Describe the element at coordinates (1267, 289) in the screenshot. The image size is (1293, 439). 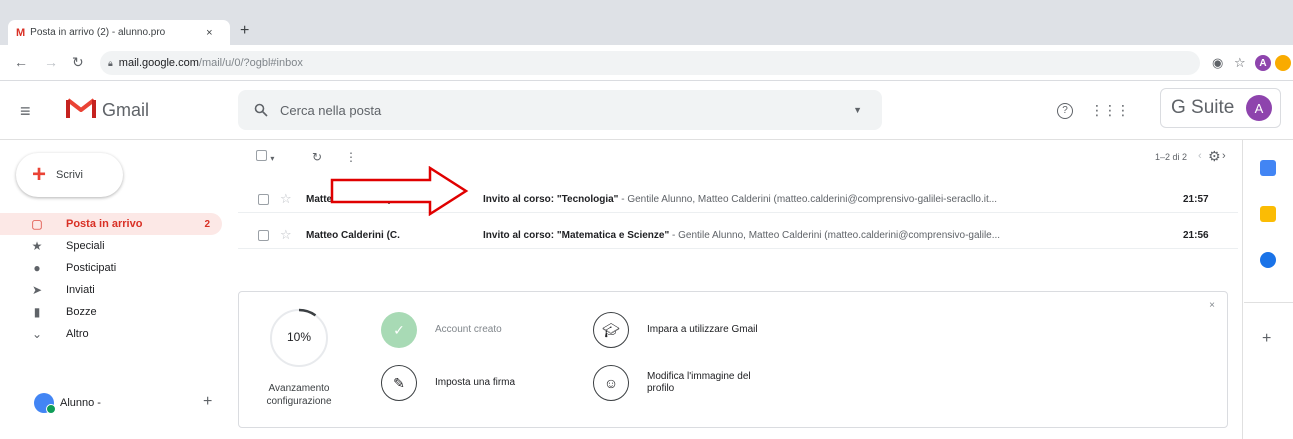
I see `side-panel: +` at that location.